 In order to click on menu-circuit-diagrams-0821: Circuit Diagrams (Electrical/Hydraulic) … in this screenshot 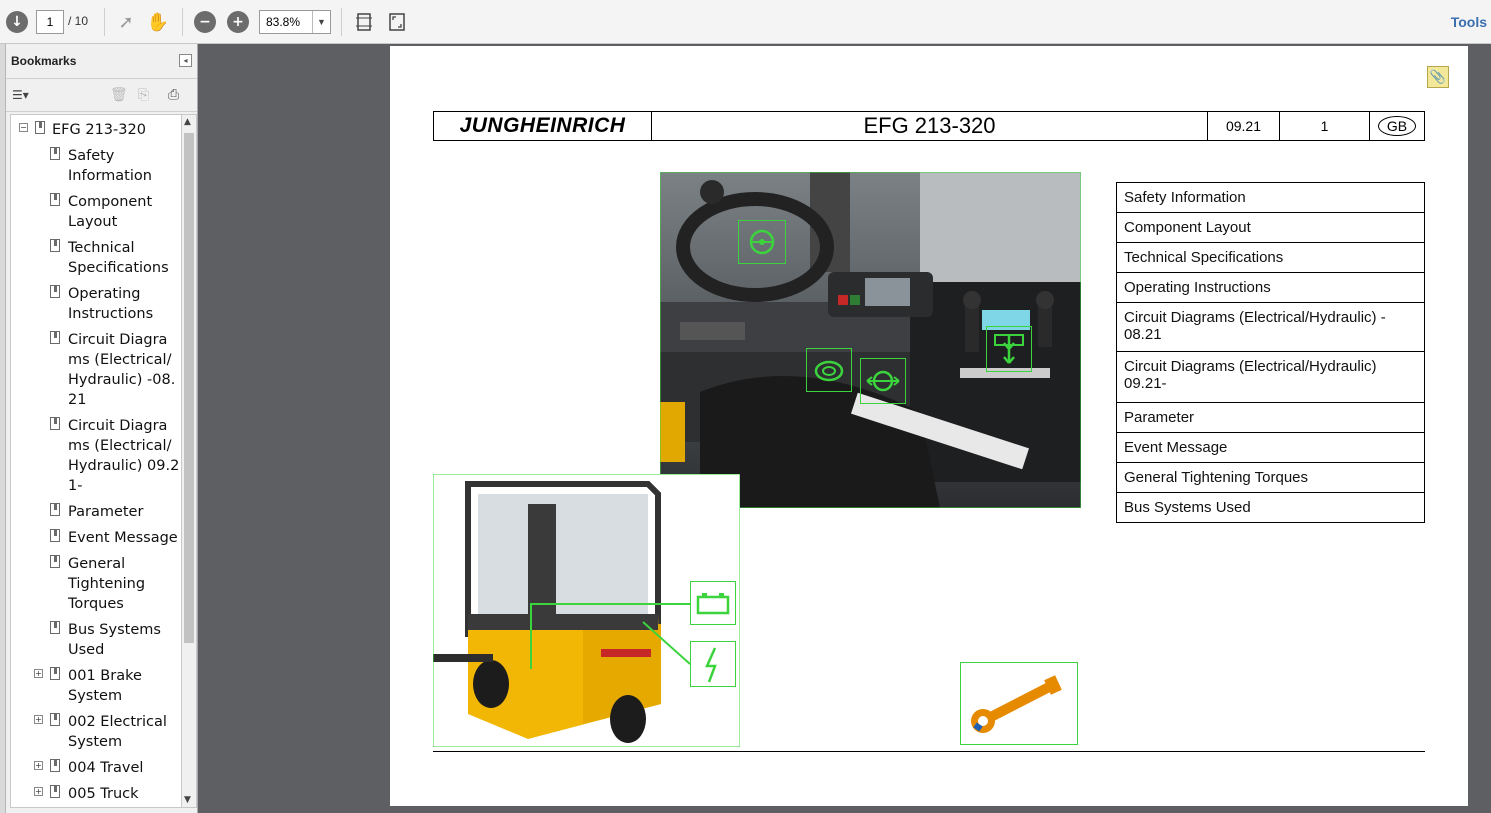, I will do `click(1270, 327)`.